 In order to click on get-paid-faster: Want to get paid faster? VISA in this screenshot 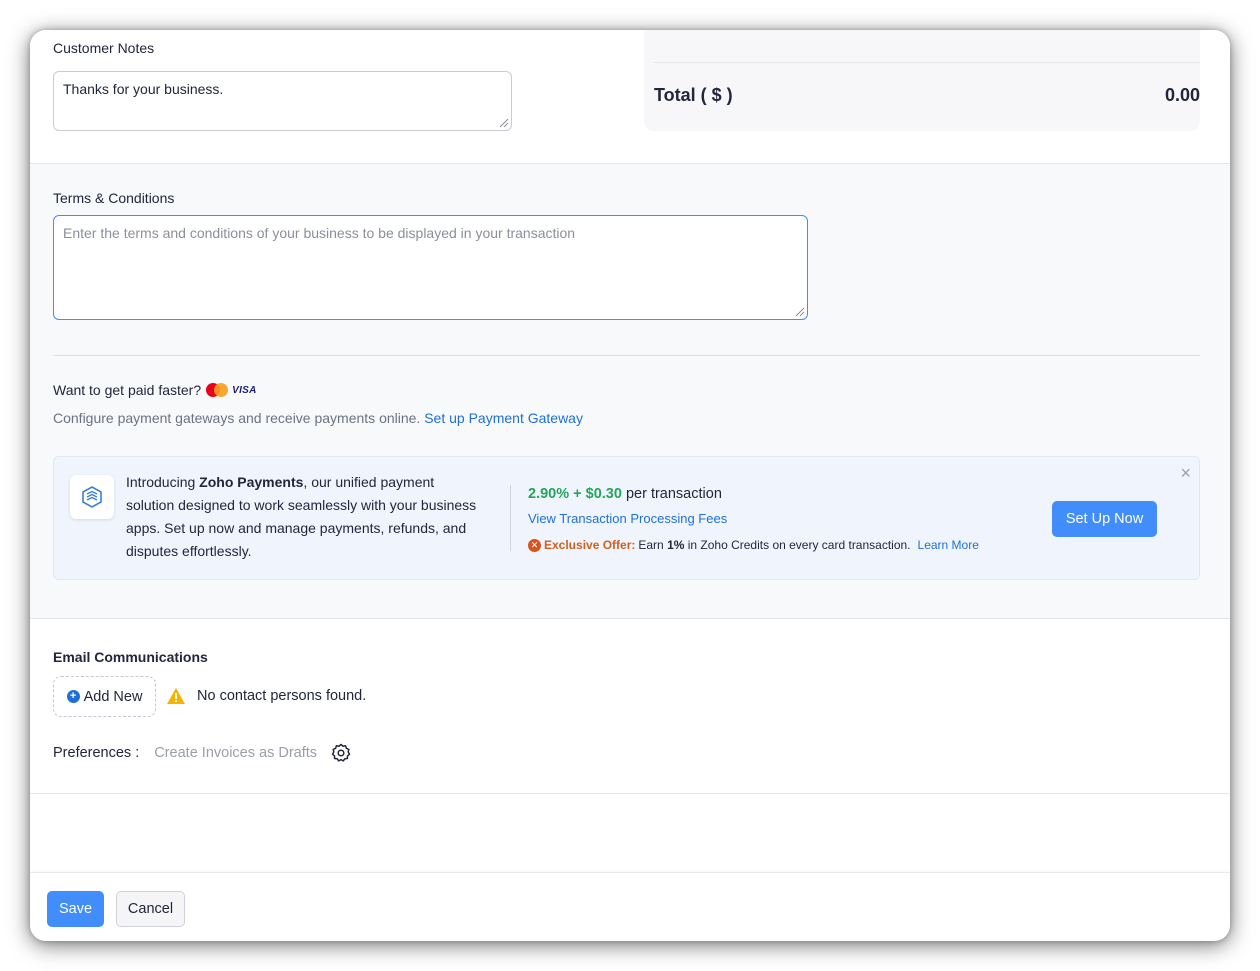, I will do `click(155, 390)`.